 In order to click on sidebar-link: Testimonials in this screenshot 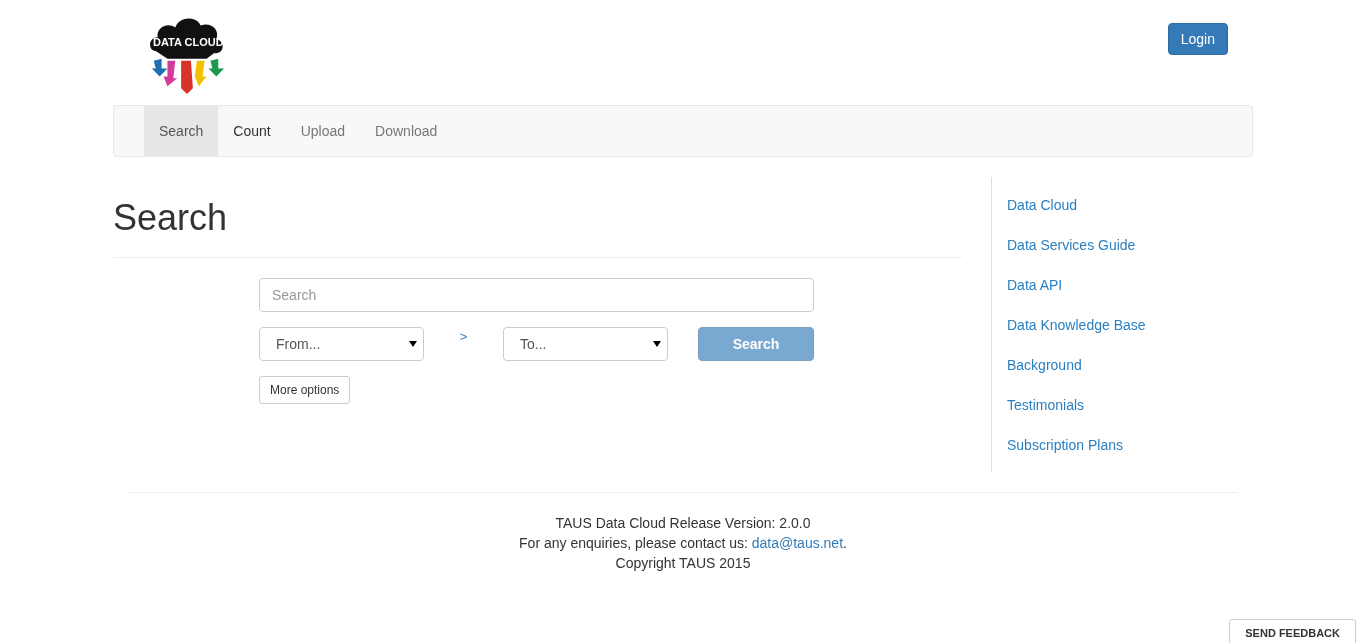, I will do `click(1076, 405)`.